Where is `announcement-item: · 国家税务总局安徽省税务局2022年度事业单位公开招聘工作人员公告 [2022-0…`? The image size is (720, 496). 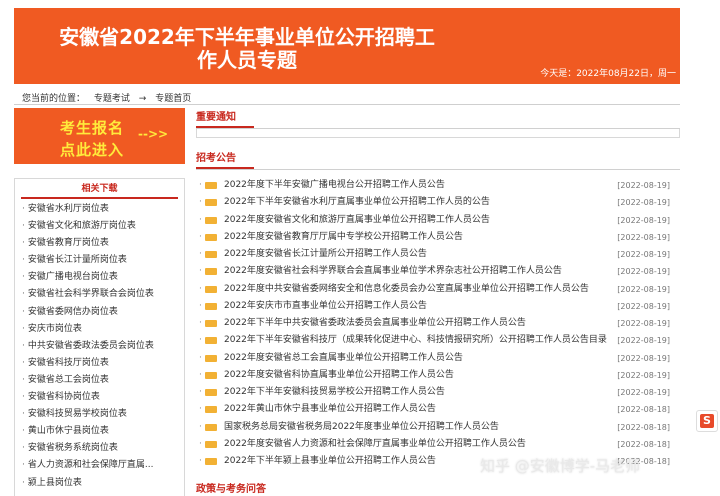
announcement-item: · 国家税务总局安徽省税务局2022年度事业单位公开招聘工作人员公告 [2022-0… is located at coordinates (438, 427).